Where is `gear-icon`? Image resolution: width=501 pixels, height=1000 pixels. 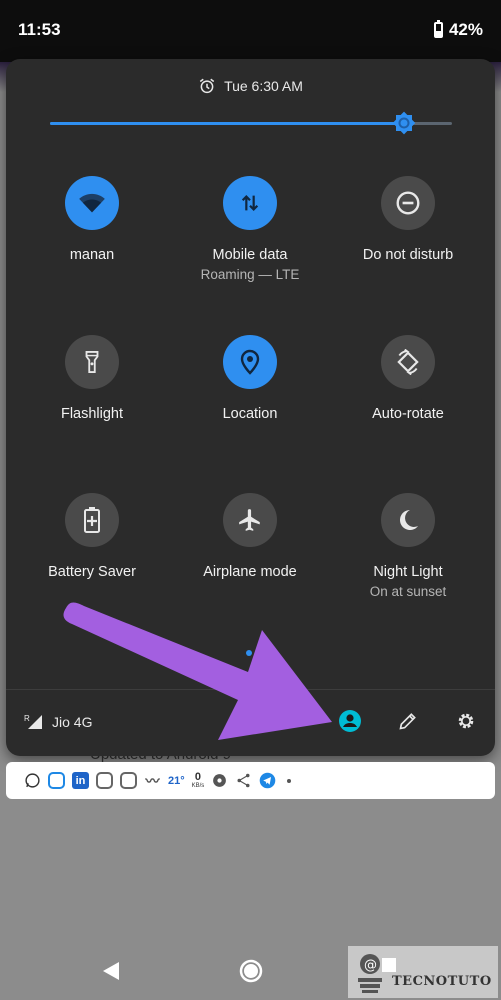 gear-icon is located at coordinates (466, 721).